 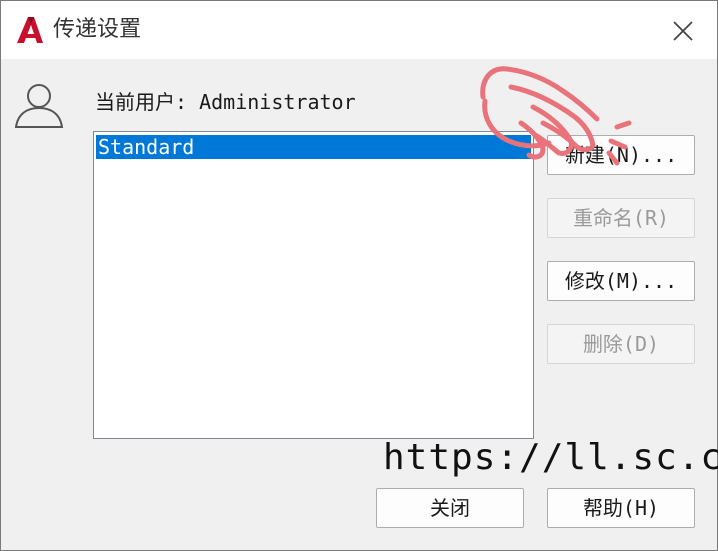 What do you see at coordinates (39, 106) in the screenshot?
I see `user-icon` at bounding box center [39, 106].